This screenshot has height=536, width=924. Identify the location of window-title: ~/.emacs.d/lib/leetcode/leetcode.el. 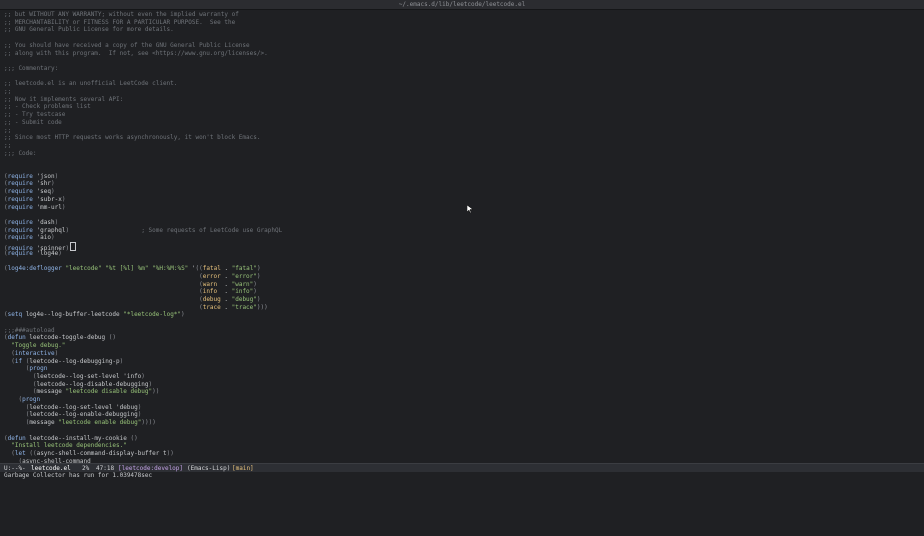
(462, 4).